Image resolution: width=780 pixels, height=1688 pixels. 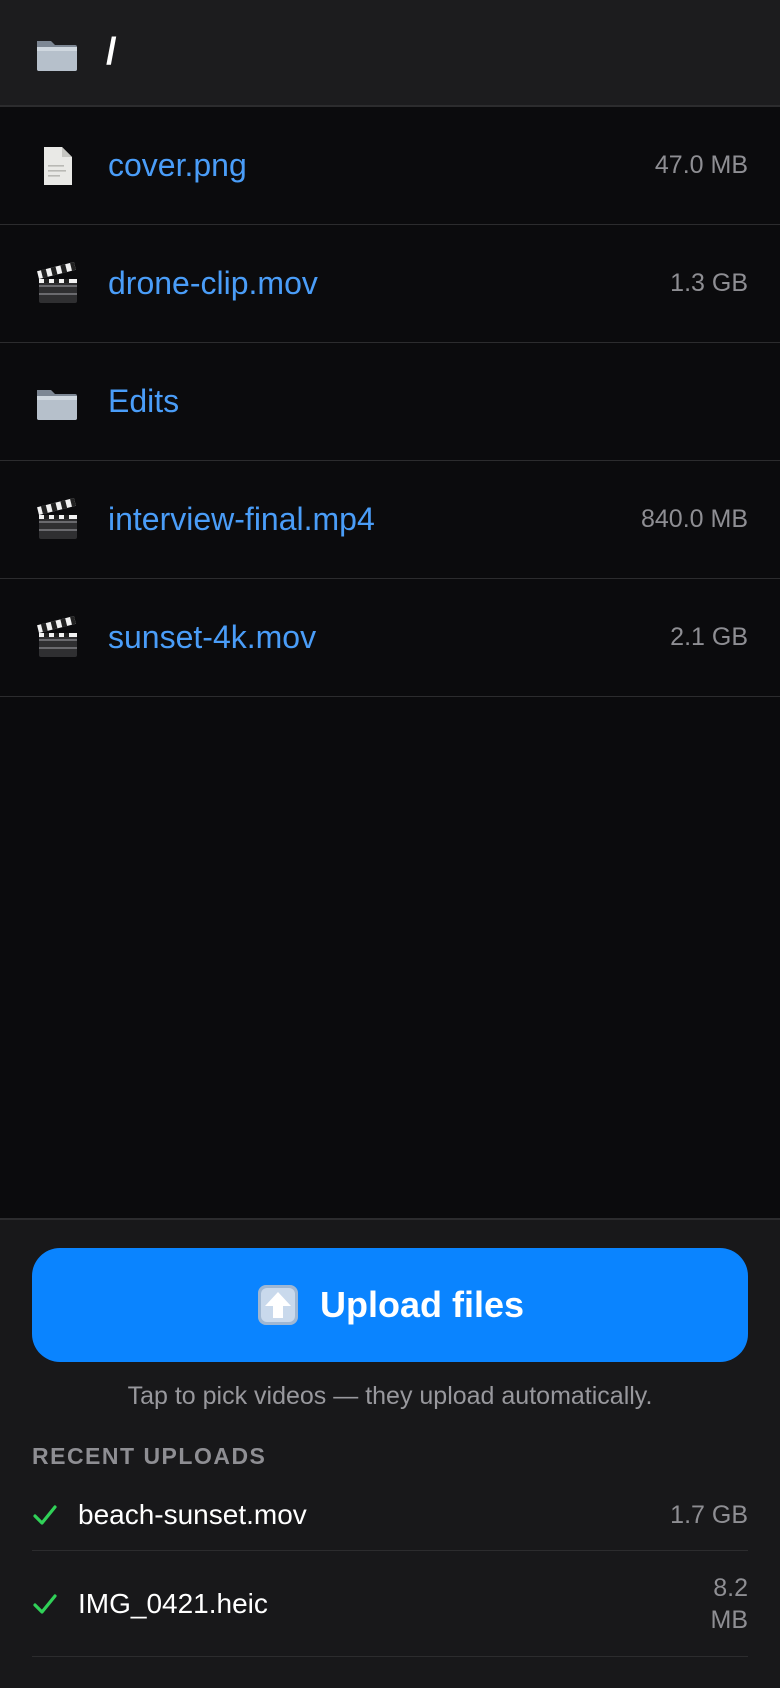 I want to click on file-row-interview-final: interview-final.mp4 840.0 MB, so click(x=390, y=520).